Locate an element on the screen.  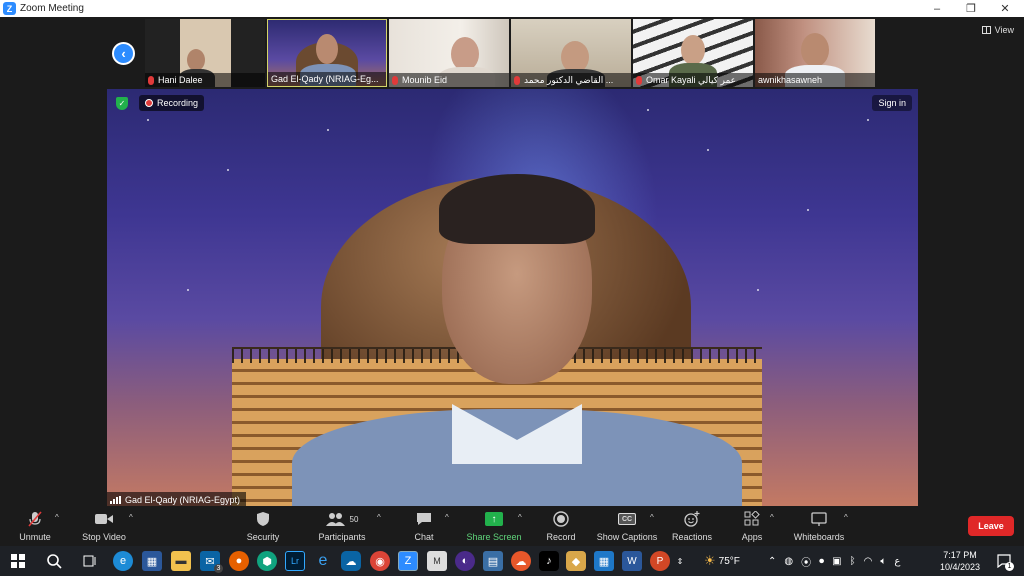
audio-options-caret: ^ is located at coordinates (57, 517).